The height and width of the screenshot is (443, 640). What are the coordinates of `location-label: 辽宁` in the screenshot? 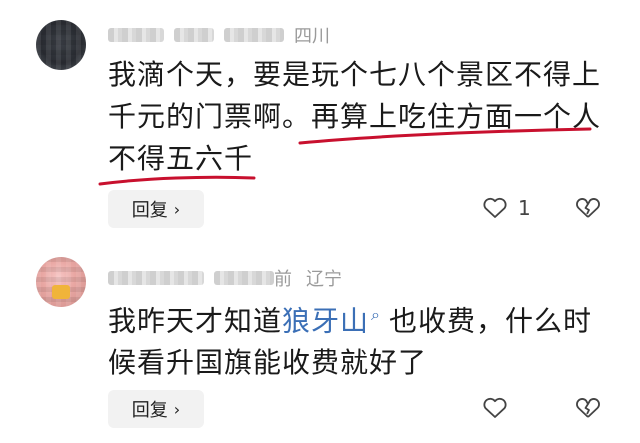 It's located at (324, 279).